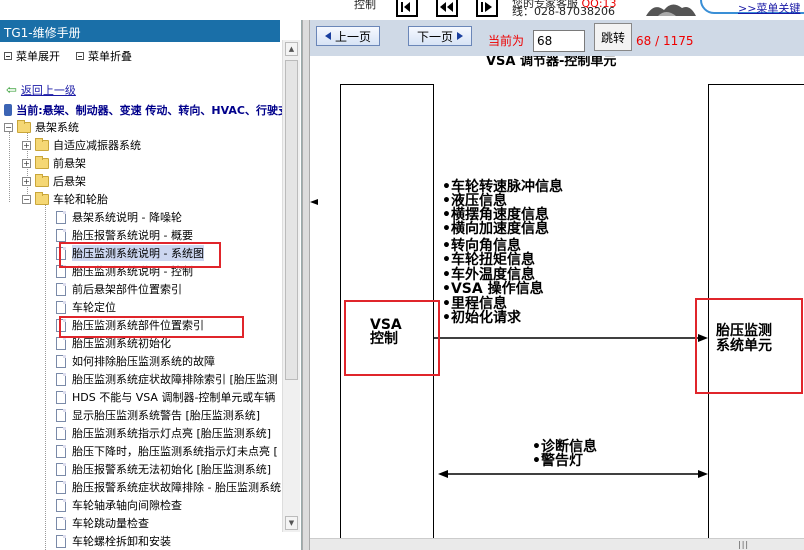 This screenshot has width=804, height=550. What do you see at coordinates (8, 110) in the screenshot?
I see `location-icon` at bounding box center [8, 110].